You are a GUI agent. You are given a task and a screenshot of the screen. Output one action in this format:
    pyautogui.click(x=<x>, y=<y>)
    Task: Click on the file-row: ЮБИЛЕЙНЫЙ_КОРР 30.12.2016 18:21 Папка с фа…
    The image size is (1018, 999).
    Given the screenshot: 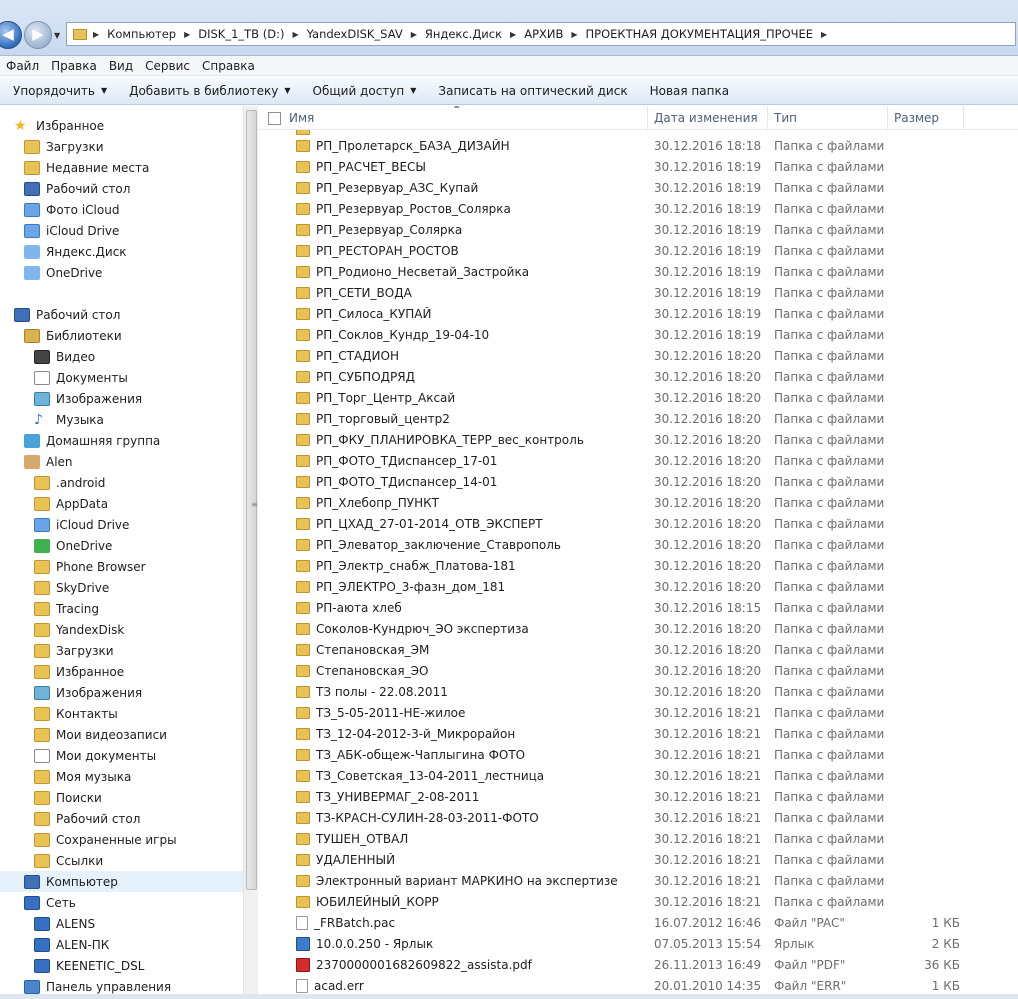 What is the action you would take?
    pyautogui.click(x=638, y=901)
    